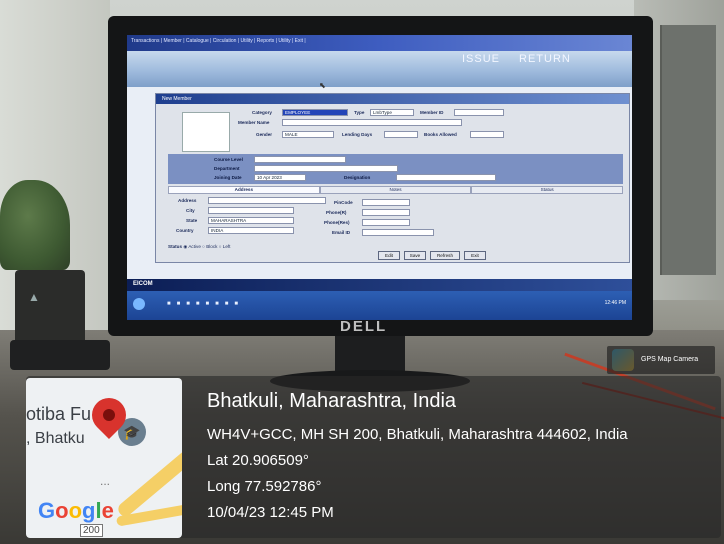  I want to click on course-level-select, so click(300, 159).